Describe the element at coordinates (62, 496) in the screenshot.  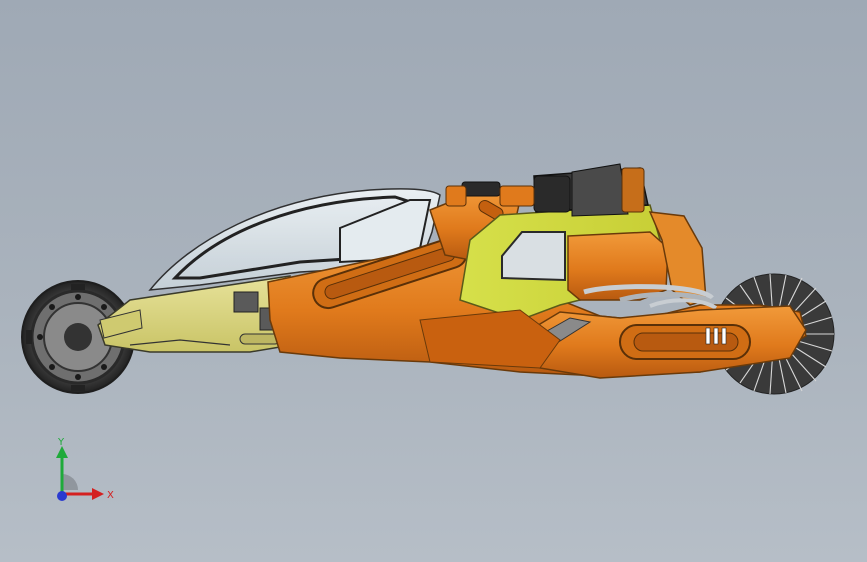
I see `z-axis-icon` at that location.